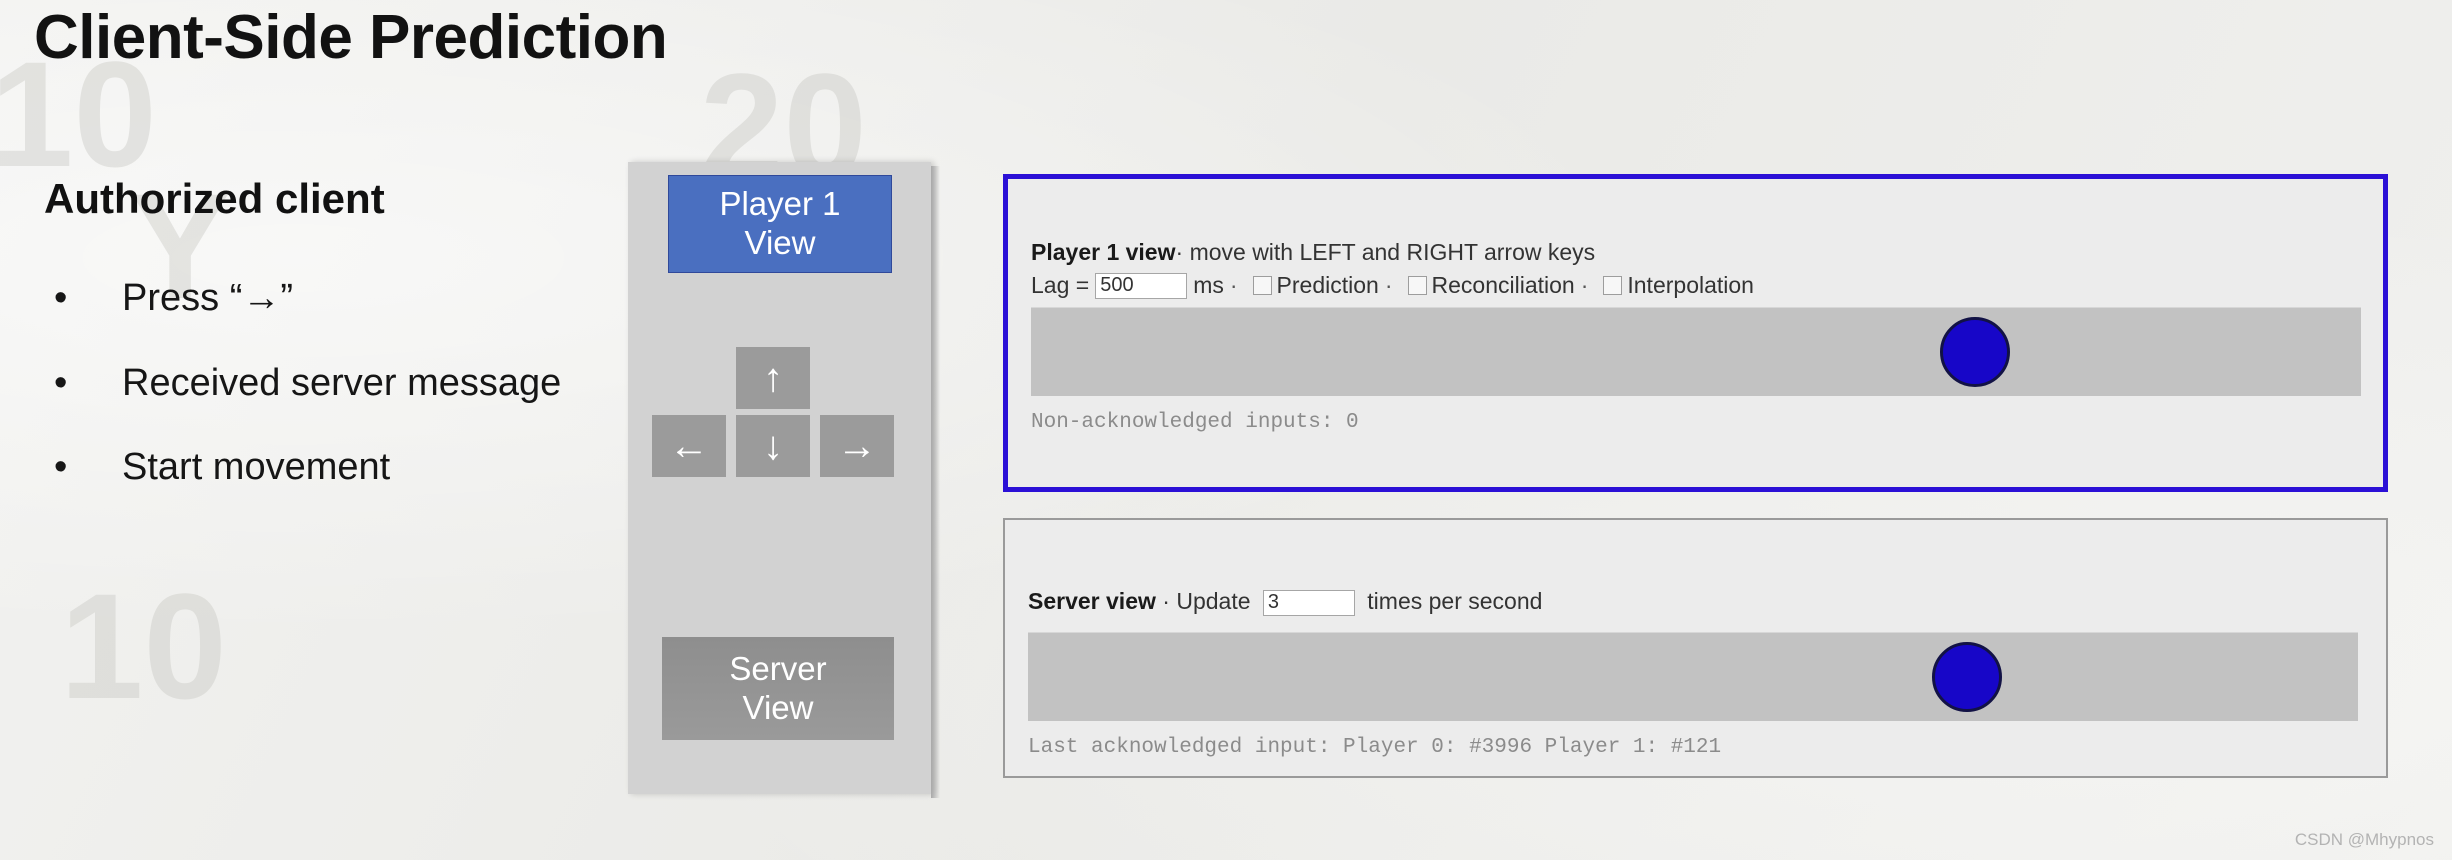 This screenshot has height=860, width=2452. Describe the element at coordinates (780, 242) in the screenshot. I see `player1-view-button-line2: View` at that location.